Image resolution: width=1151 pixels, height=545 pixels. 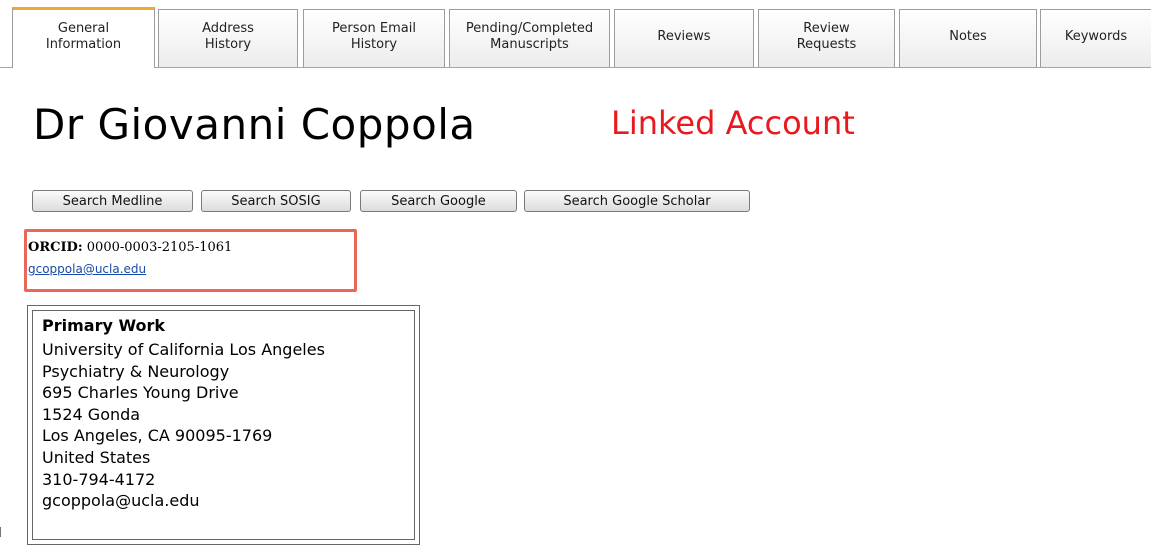 What do you see at coordinates (276, 201) in the screenshot?
I see `search-sosig-button: Search SOSIG` at bounding box center [276, 201].